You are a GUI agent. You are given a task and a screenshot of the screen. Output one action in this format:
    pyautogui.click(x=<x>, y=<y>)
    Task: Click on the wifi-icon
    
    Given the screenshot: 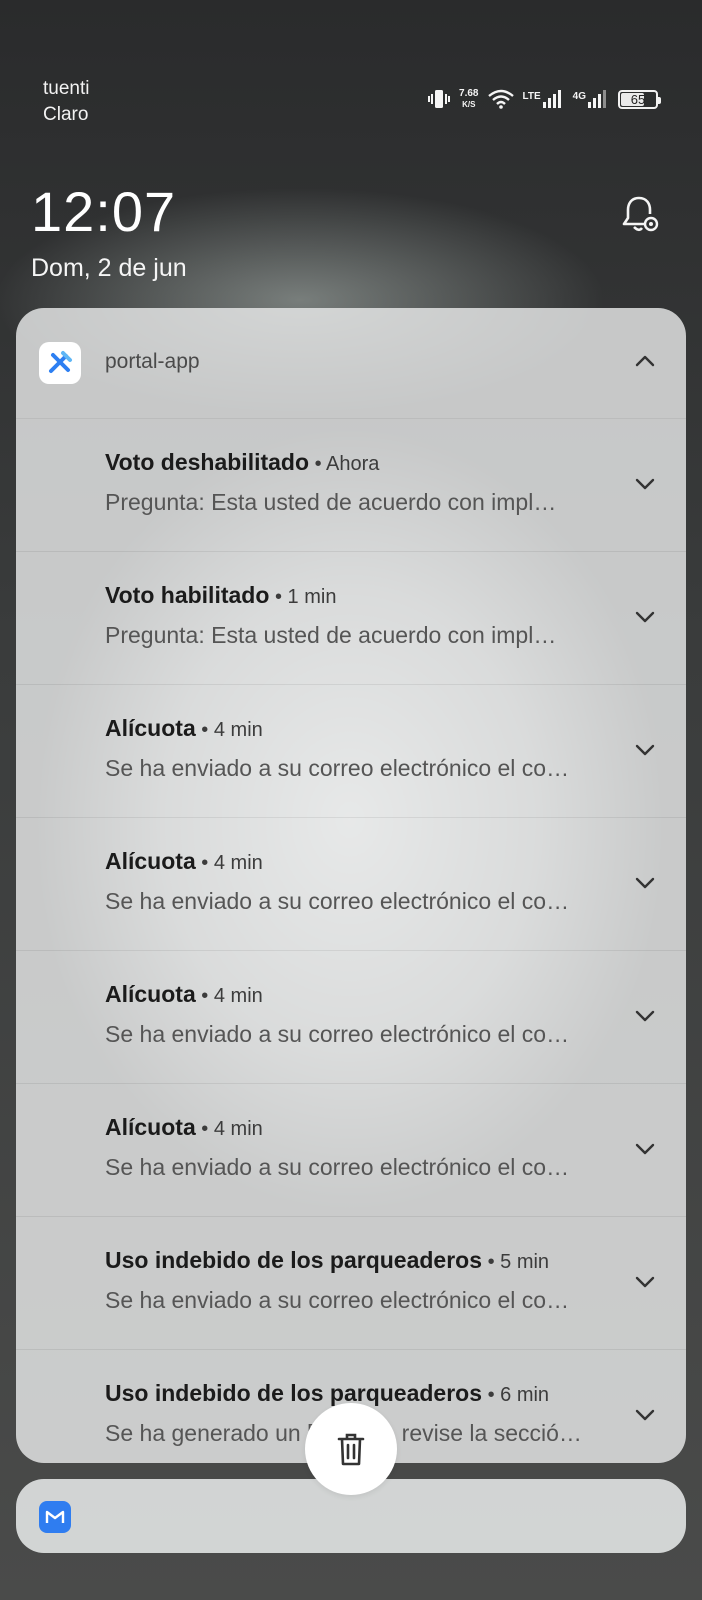 What is the action you would take?
    pyautogui.click(x=500, y=99)
    